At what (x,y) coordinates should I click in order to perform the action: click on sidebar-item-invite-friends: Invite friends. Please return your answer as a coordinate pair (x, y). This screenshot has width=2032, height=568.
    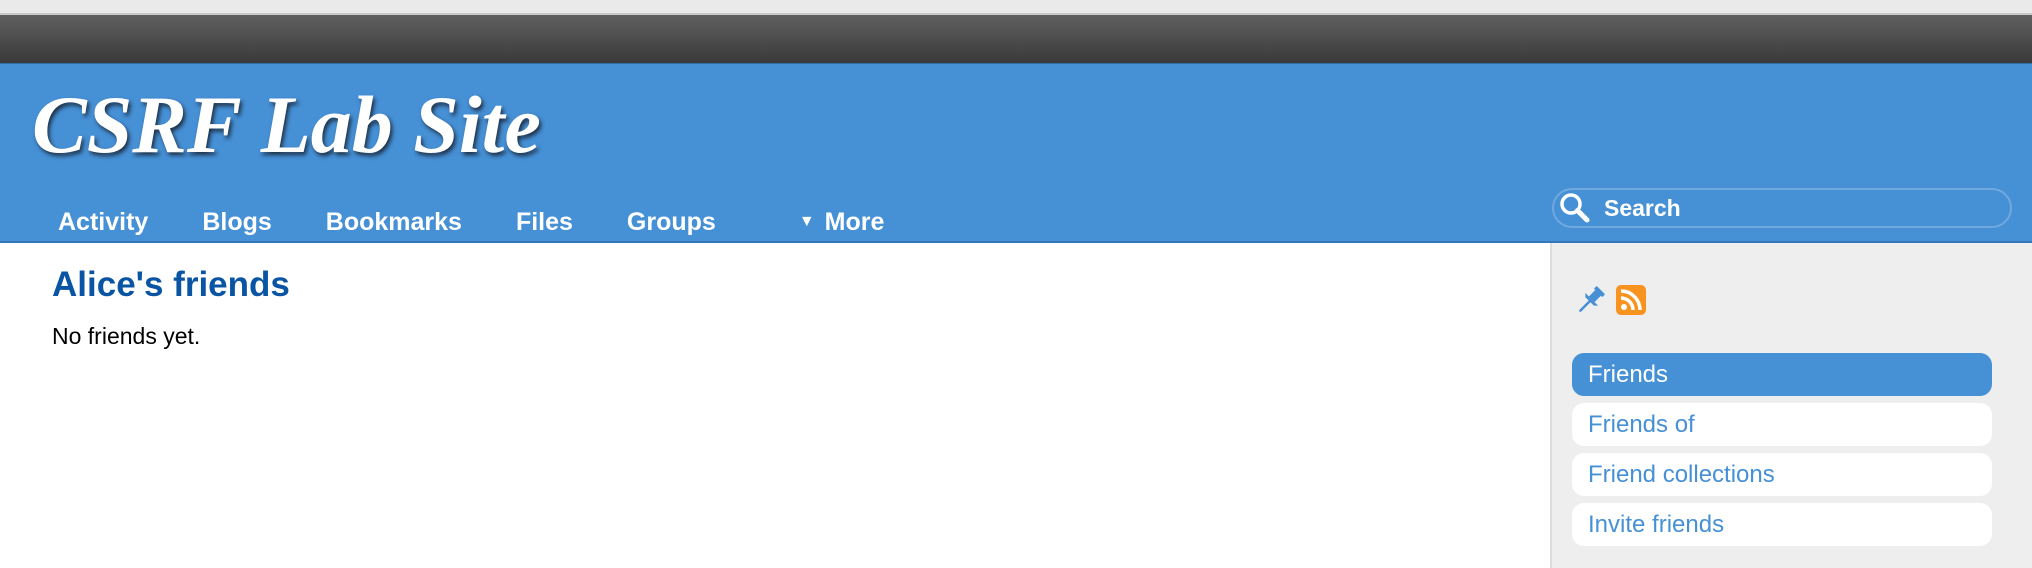
    Looking at the image, I should click on (1782, 524).